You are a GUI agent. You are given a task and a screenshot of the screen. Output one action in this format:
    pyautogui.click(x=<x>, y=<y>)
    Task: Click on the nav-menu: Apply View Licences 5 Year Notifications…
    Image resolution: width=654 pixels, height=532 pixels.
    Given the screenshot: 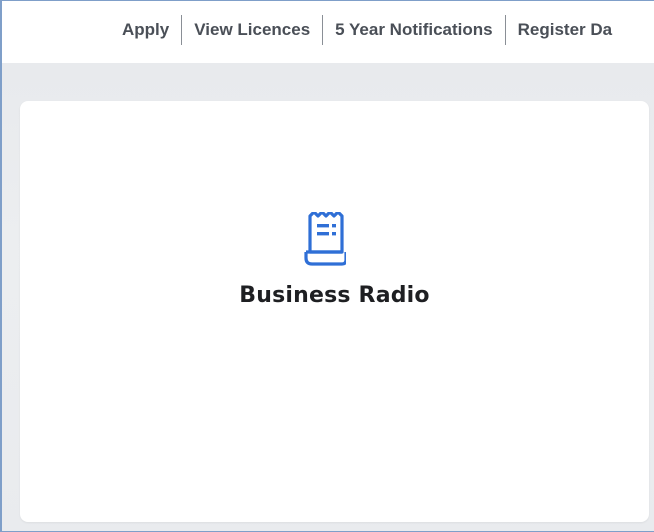 What is the action you would take?
    pyautogui.click(x=367, y=30)
    